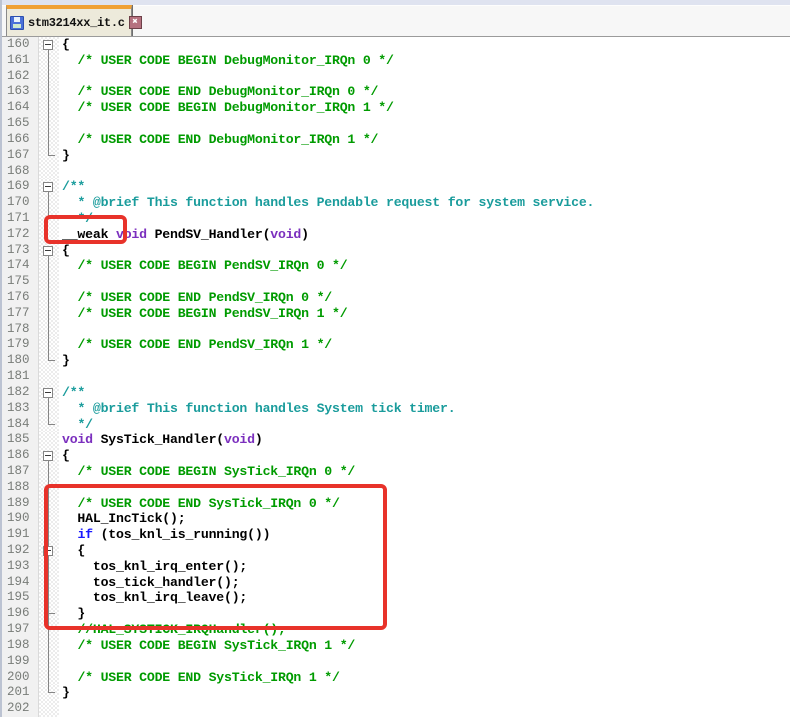 This screenshot has height=717, width=790. I want to click on code-line: 179 /* USER CODE END PendSV_IRQn 1 */, so click(396, 345).